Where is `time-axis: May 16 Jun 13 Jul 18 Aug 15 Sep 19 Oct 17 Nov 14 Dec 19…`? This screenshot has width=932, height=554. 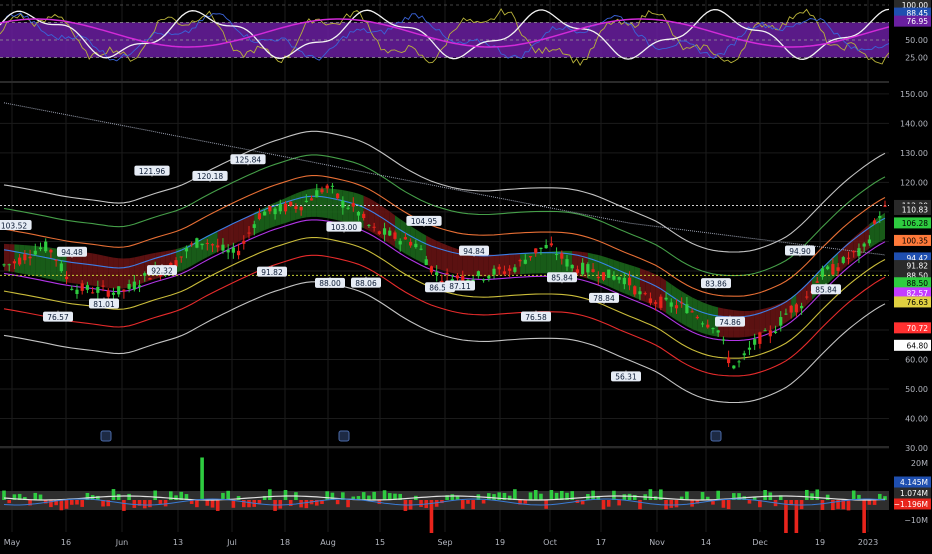
time-axis: May 16 Jun 13 Jul 18 Aug 15 Sep 19 Oct 17 Nov 14 Dec 19… is located at coordinates (466, 541).